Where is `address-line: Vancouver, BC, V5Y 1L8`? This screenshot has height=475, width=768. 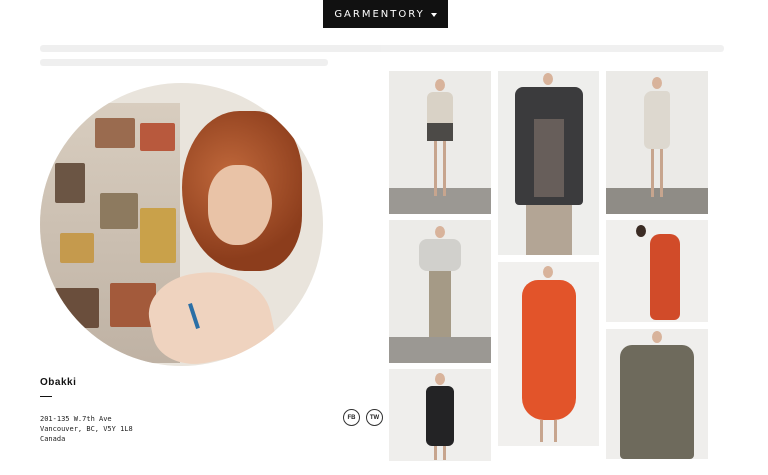
address-line: Vancouver, BC, V5Y 1L8 is located at coordinates (86, 429).